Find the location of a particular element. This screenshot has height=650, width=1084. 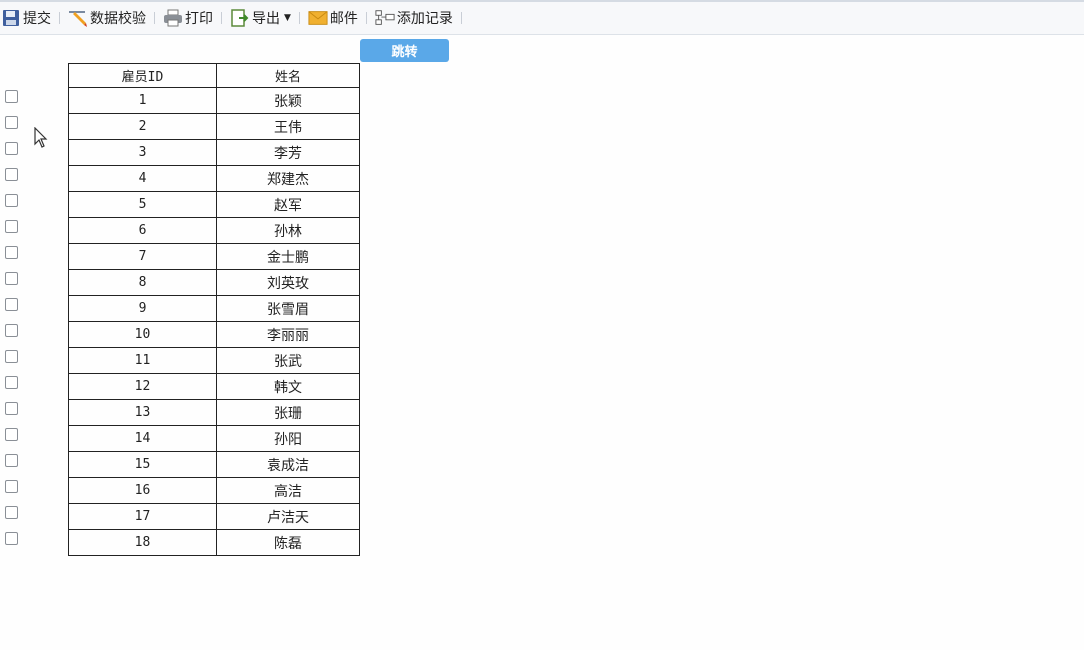

table-row: 17 卢洁天 is located at coordinates (214, 516).